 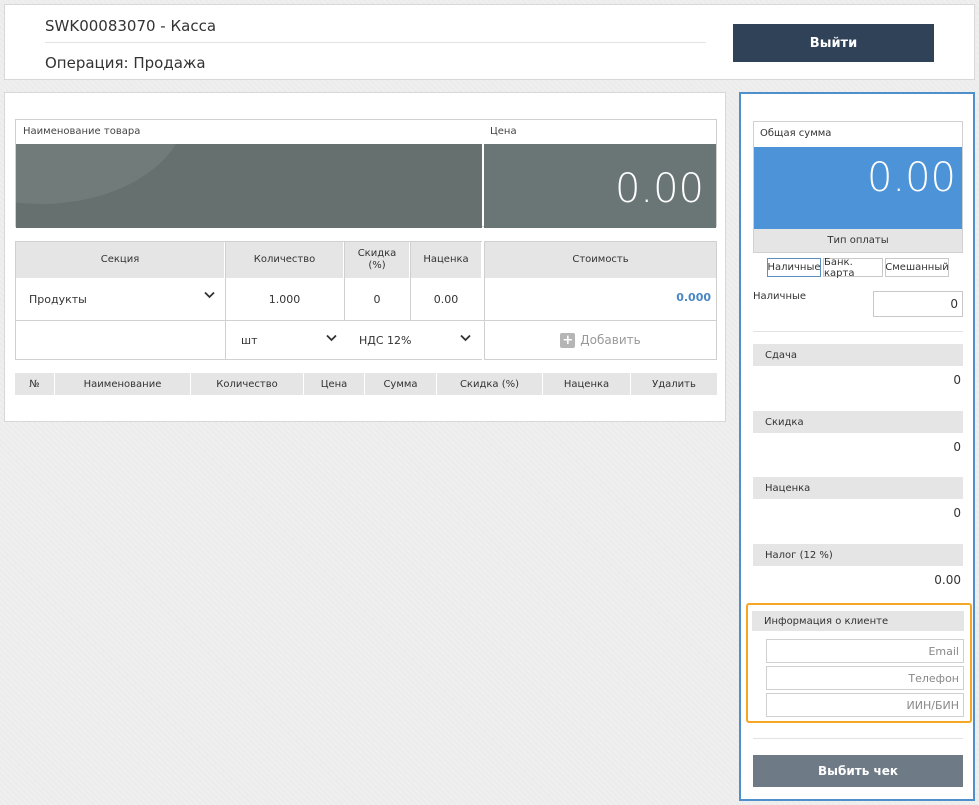 I want to click on pay-type-label: Тип оплаты, so click(x=858, y=240).